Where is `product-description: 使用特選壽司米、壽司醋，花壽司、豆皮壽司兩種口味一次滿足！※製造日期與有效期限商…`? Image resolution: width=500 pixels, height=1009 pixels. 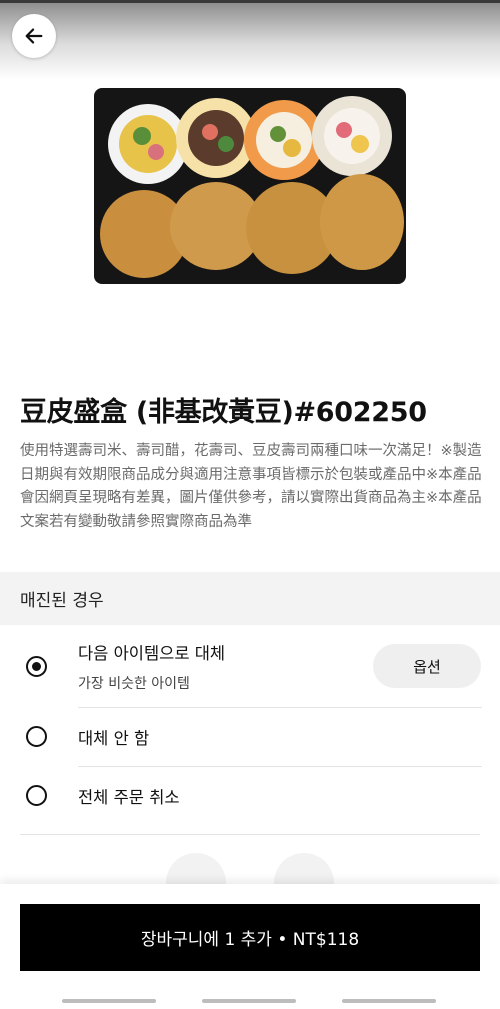
product-description: 使用特選壽司米、壽司醋，花壽司、豆皮壽司兩種口味一次滿足！※製造日期與有效期限商… is located at coordinates (251, 486).